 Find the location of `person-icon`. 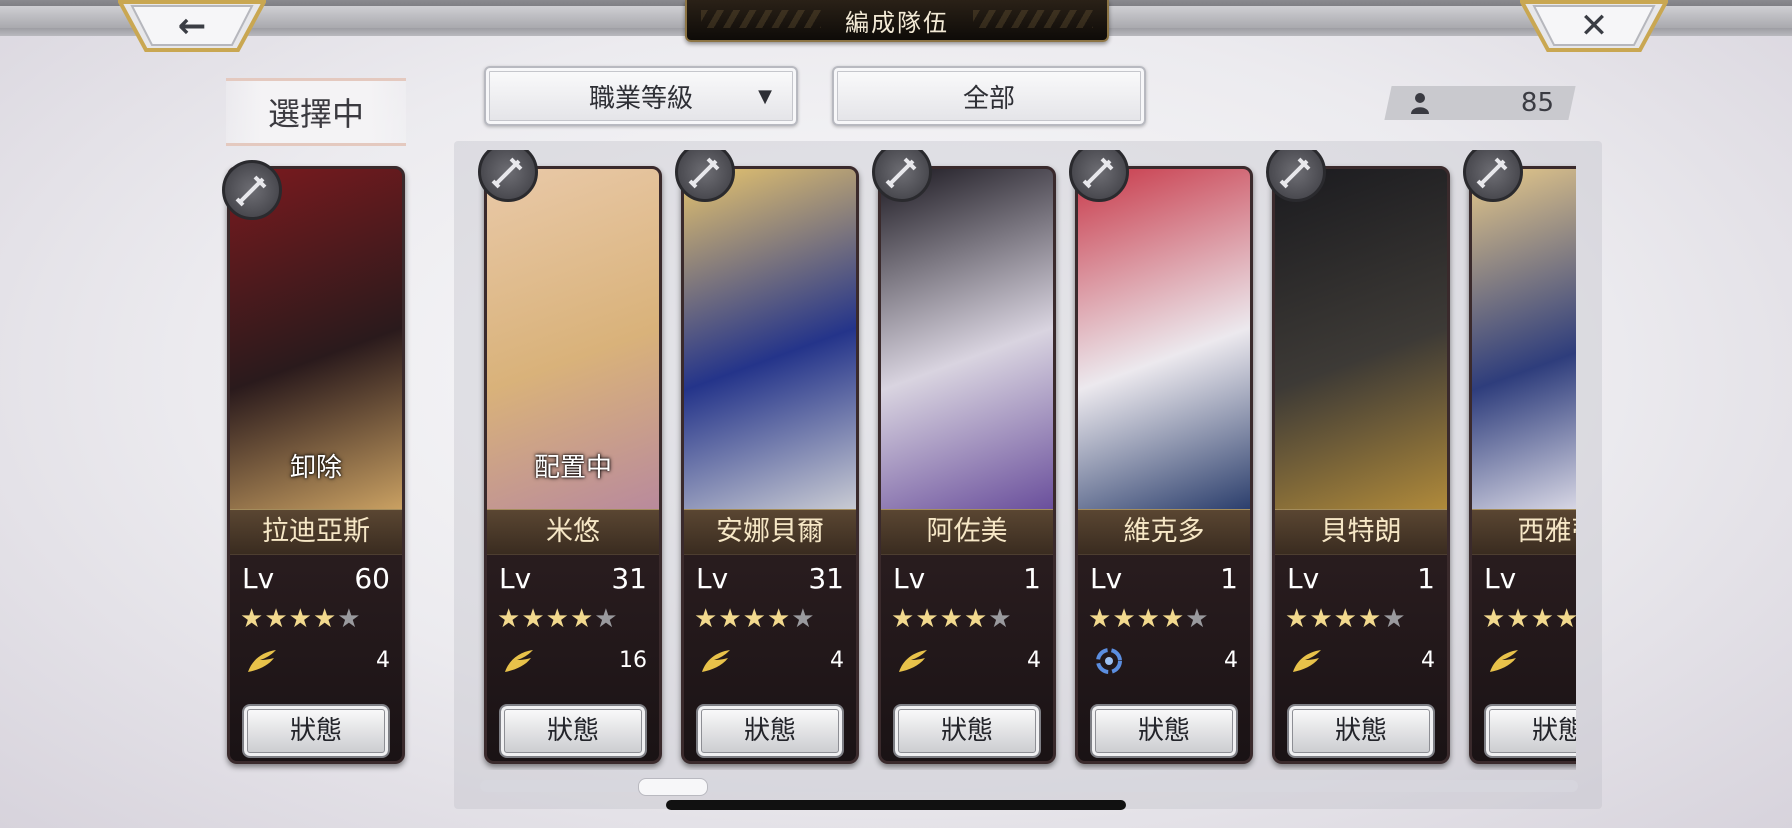

person-icon is located at coordinates (1420, 103).